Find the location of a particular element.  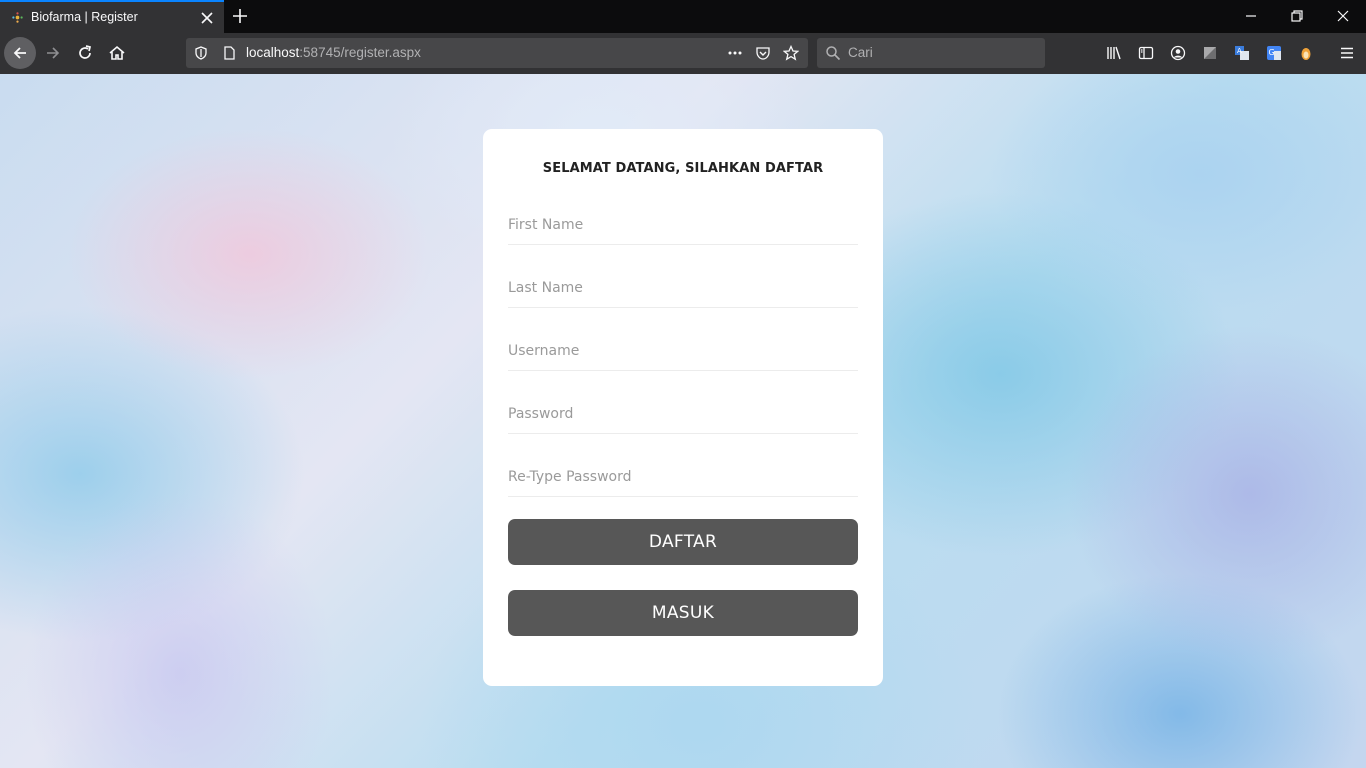

retype-password-field is located at coordinates (683, 478).